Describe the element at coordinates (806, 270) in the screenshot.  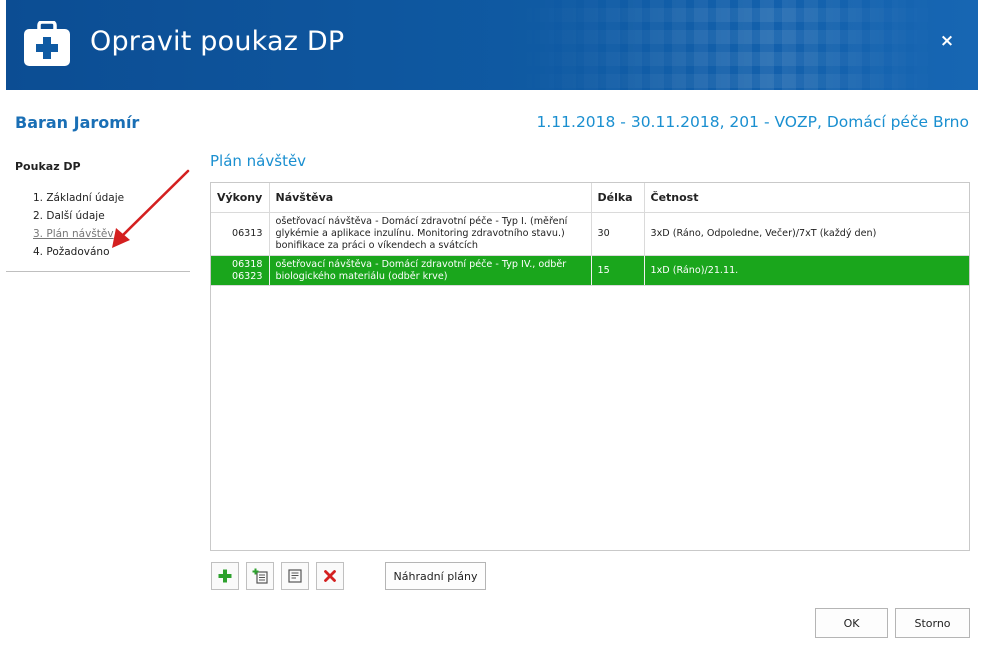
I see `cell-frequency: 1xD (Ráno)/21.11.` at that location.